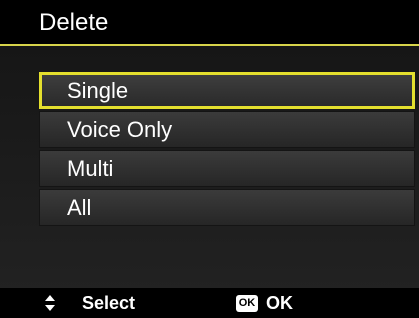  I want to click on menu-item-voice-only: Voice Only, so click(227, 129).